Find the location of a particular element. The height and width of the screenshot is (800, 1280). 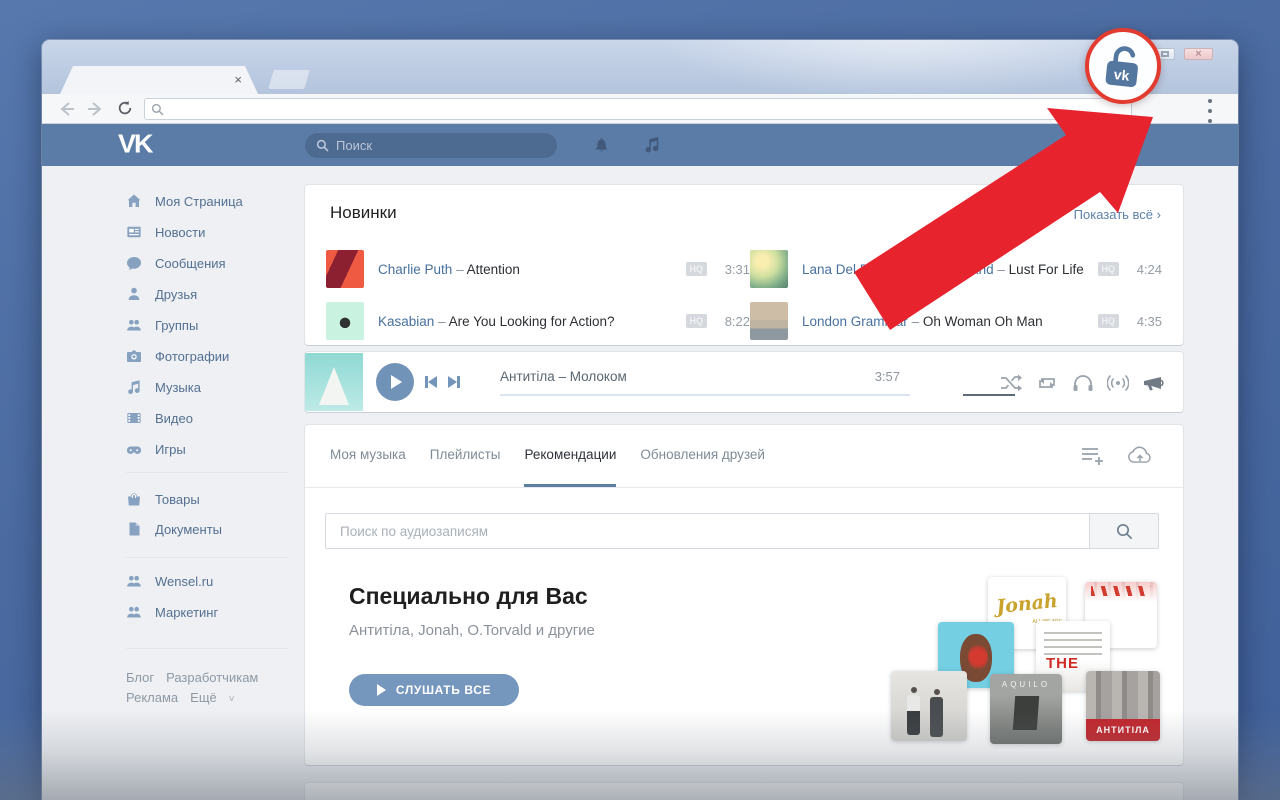

song-title: Oh Woman Oh Man is located at coordinates (982, 321).